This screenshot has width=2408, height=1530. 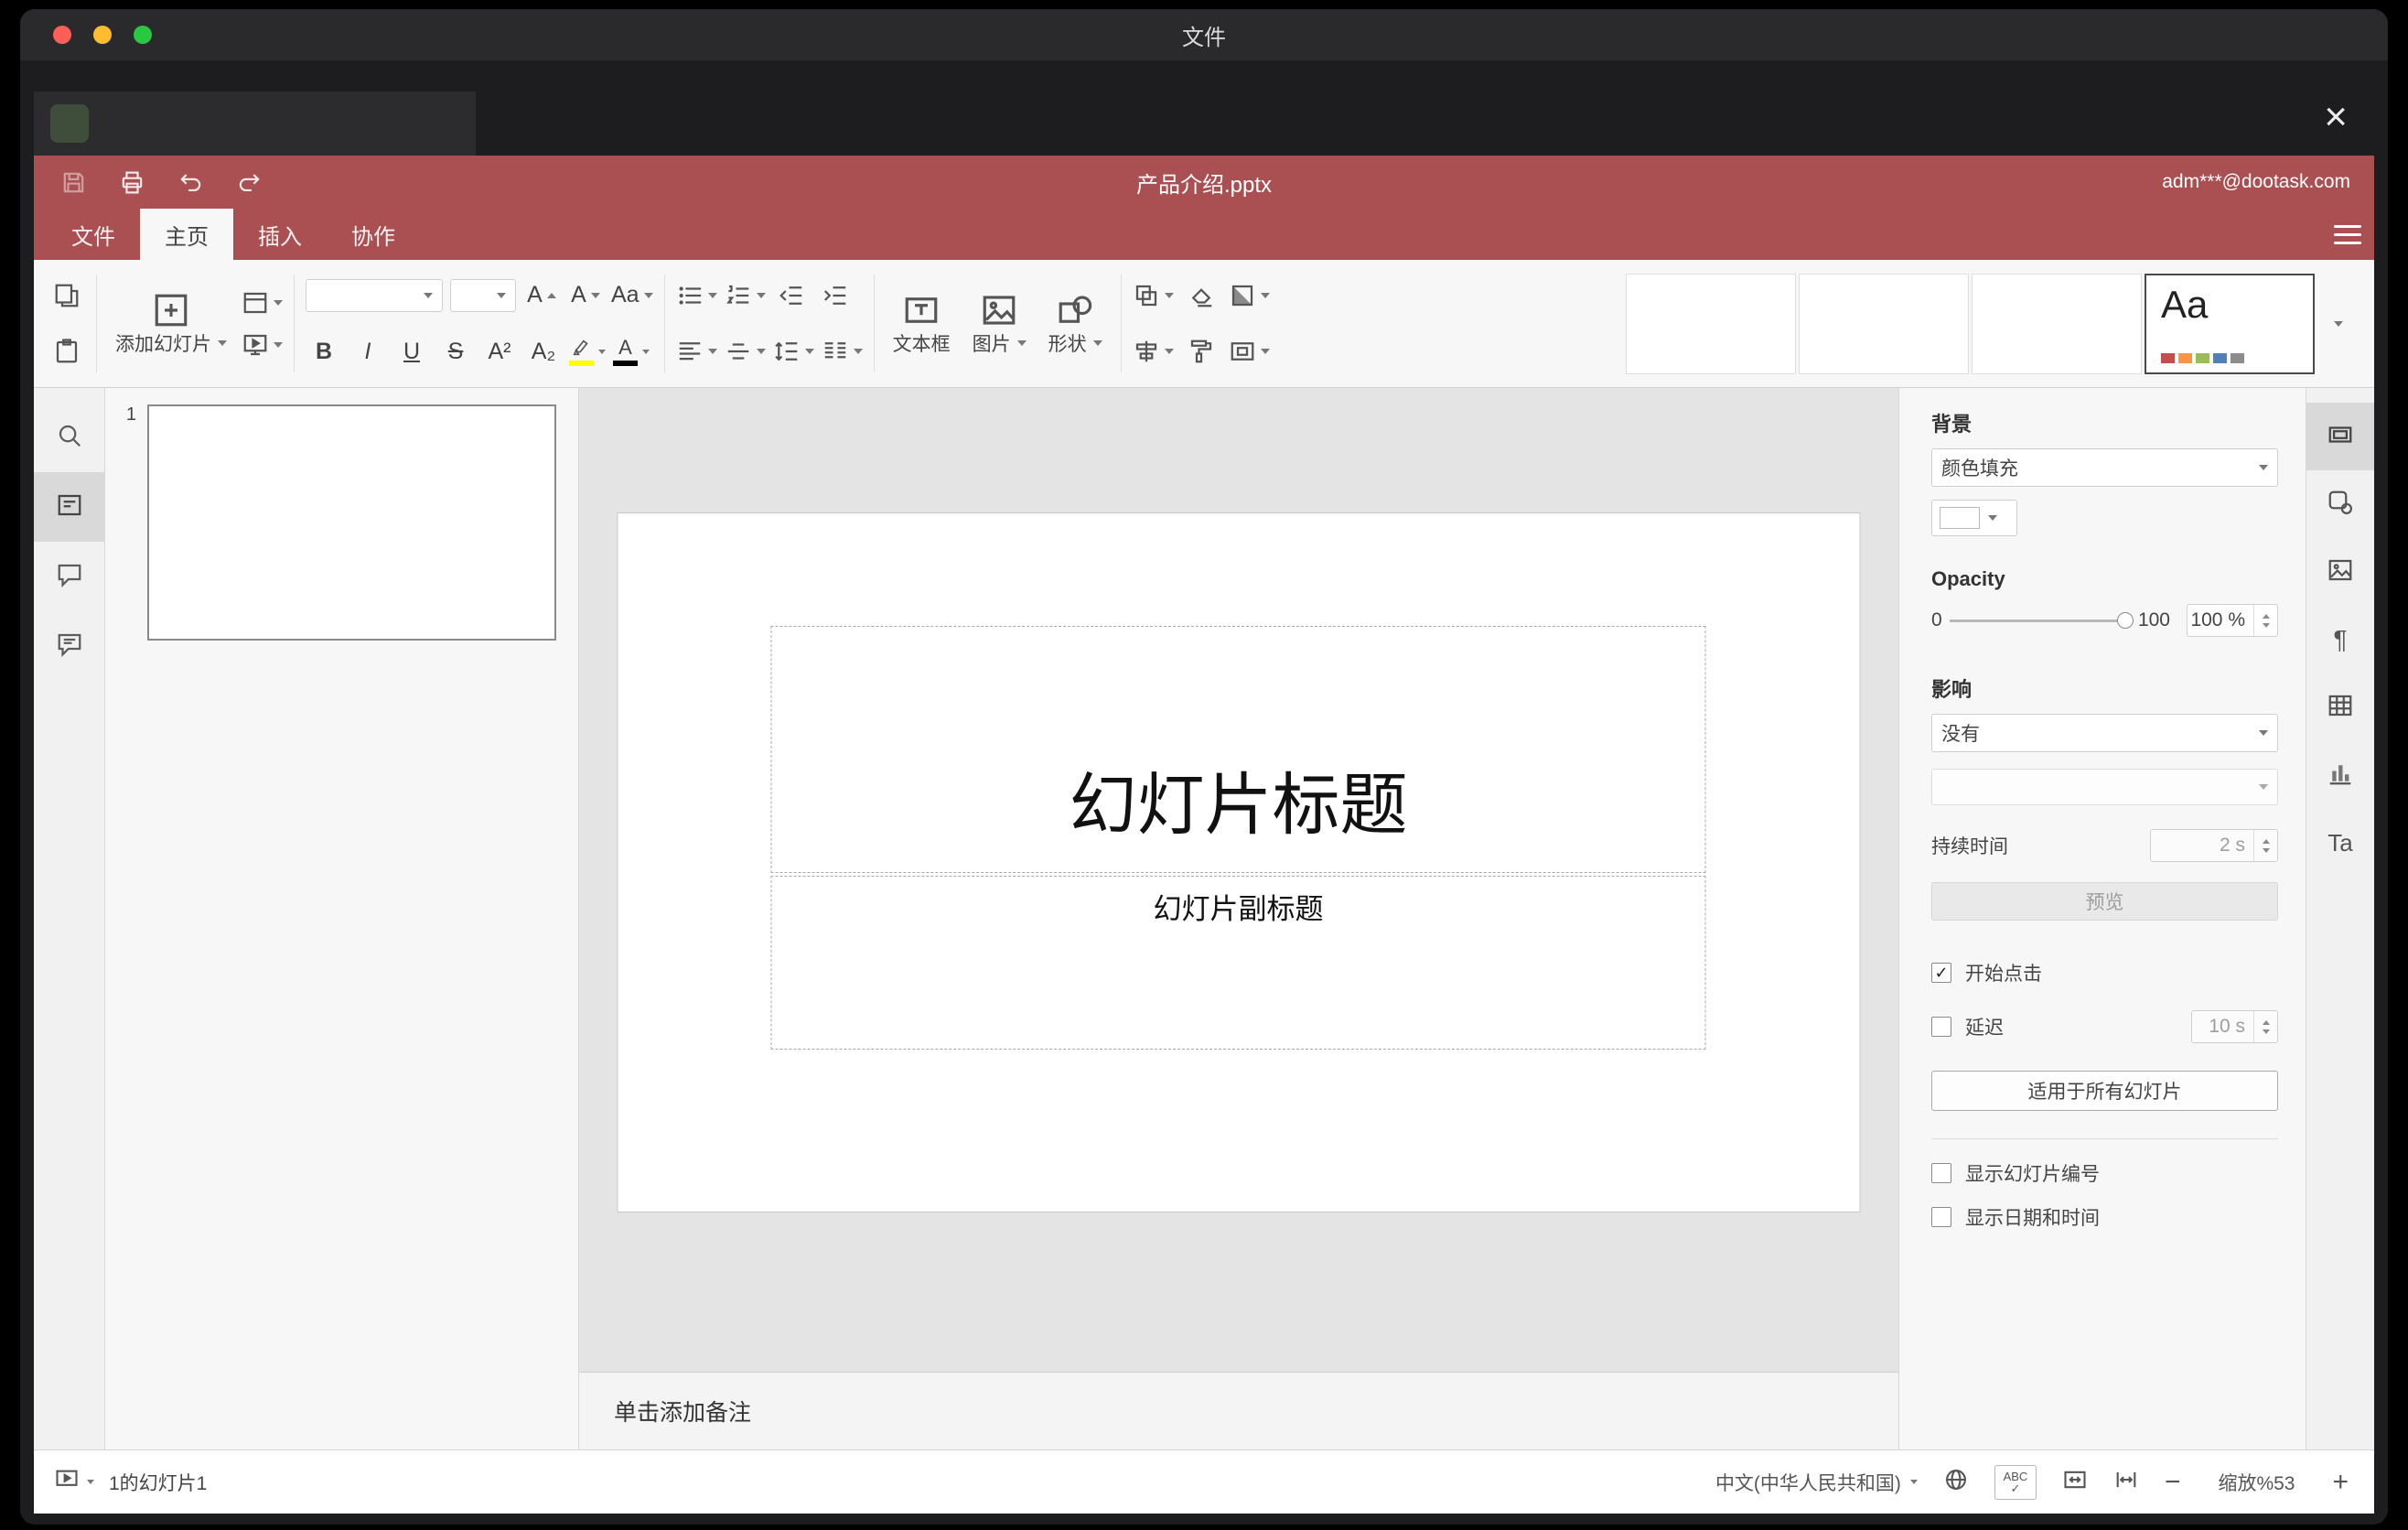 I want to click on subtitle-placeholder: 幻灯片副标题, so click(x=1238, y=963).